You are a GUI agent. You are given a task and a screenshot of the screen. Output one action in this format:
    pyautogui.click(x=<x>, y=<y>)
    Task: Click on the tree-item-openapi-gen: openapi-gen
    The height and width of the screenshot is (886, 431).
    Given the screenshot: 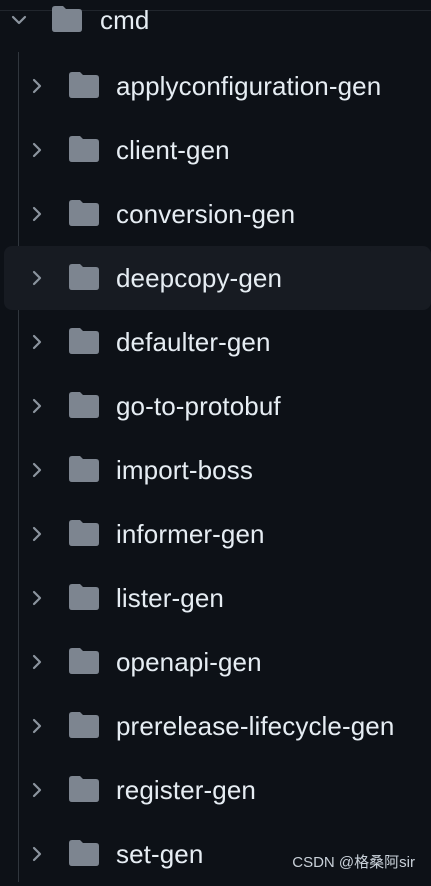 What is the action you would take?
    pyautogui.click(x=217, y=662)
    